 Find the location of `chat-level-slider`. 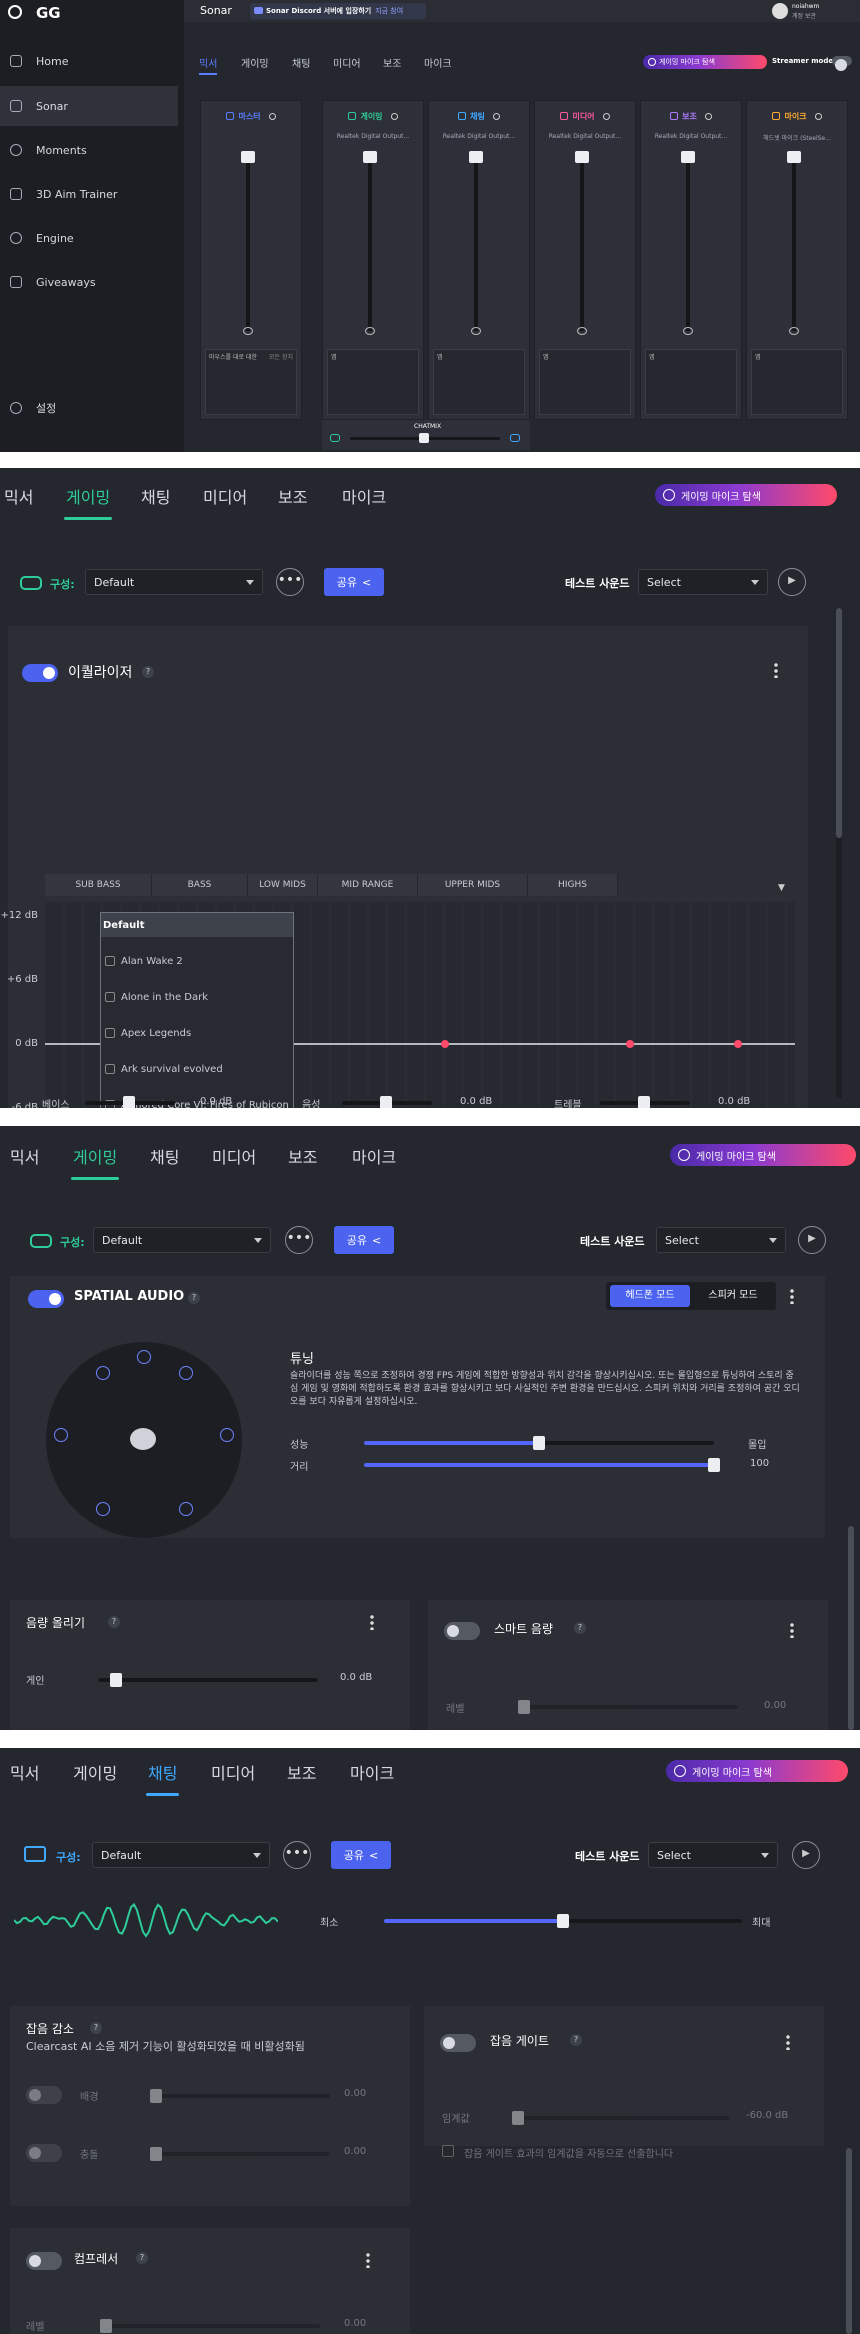

chat-level-slider is located at coordinates (563, 1921).